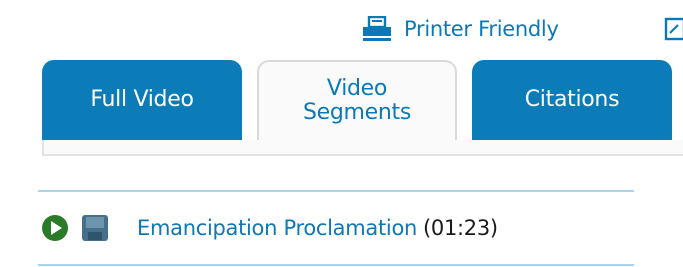 This screenshot has width=683, height=267. Describe the element at coordinates (481, 29) in the screenshot. I see `printer-friendly-label: Printer Friendly` at that location.